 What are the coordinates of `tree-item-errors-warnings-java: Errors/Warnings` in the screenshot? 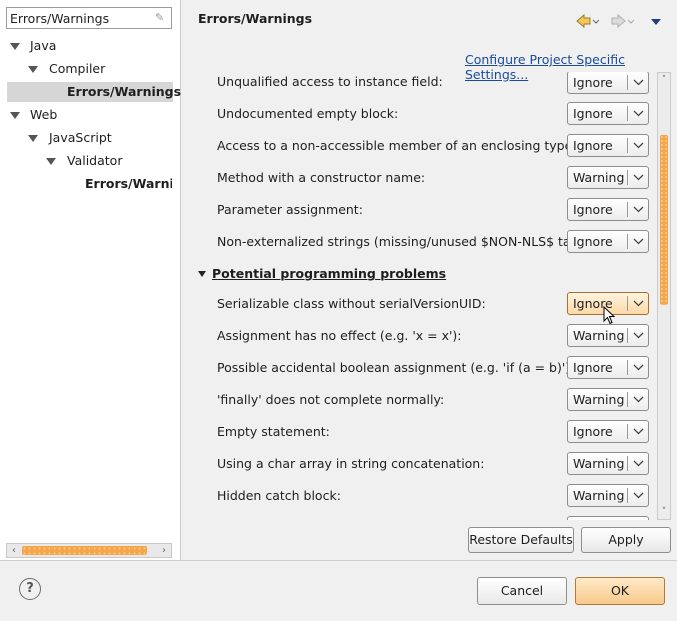 It's located at (94, 92).